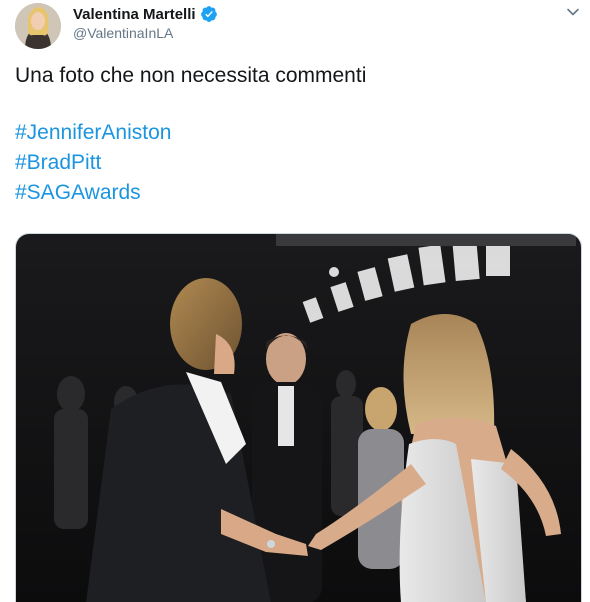 The width and height of the screenshot is (590, 602). I want to click on profile-photo-icon, so click(38, 26).